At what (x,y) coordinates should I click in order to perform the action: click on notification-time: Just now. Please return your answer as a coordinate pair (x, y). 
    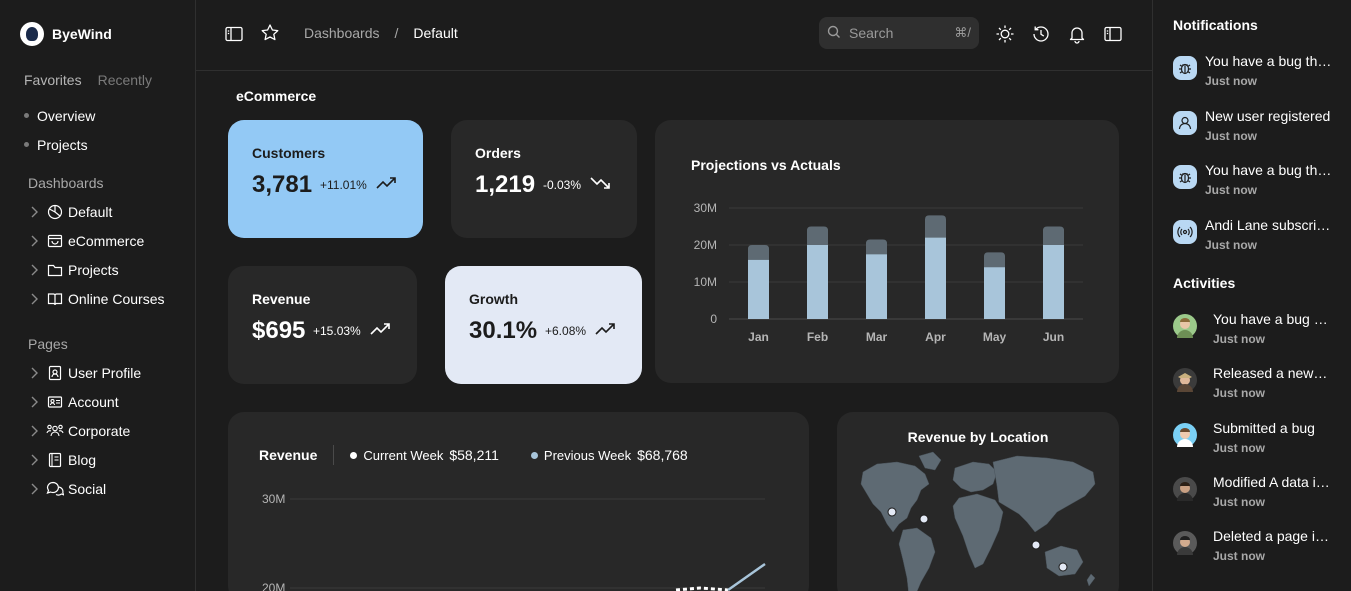
    Looking at the image, I should click on (1231, 190).